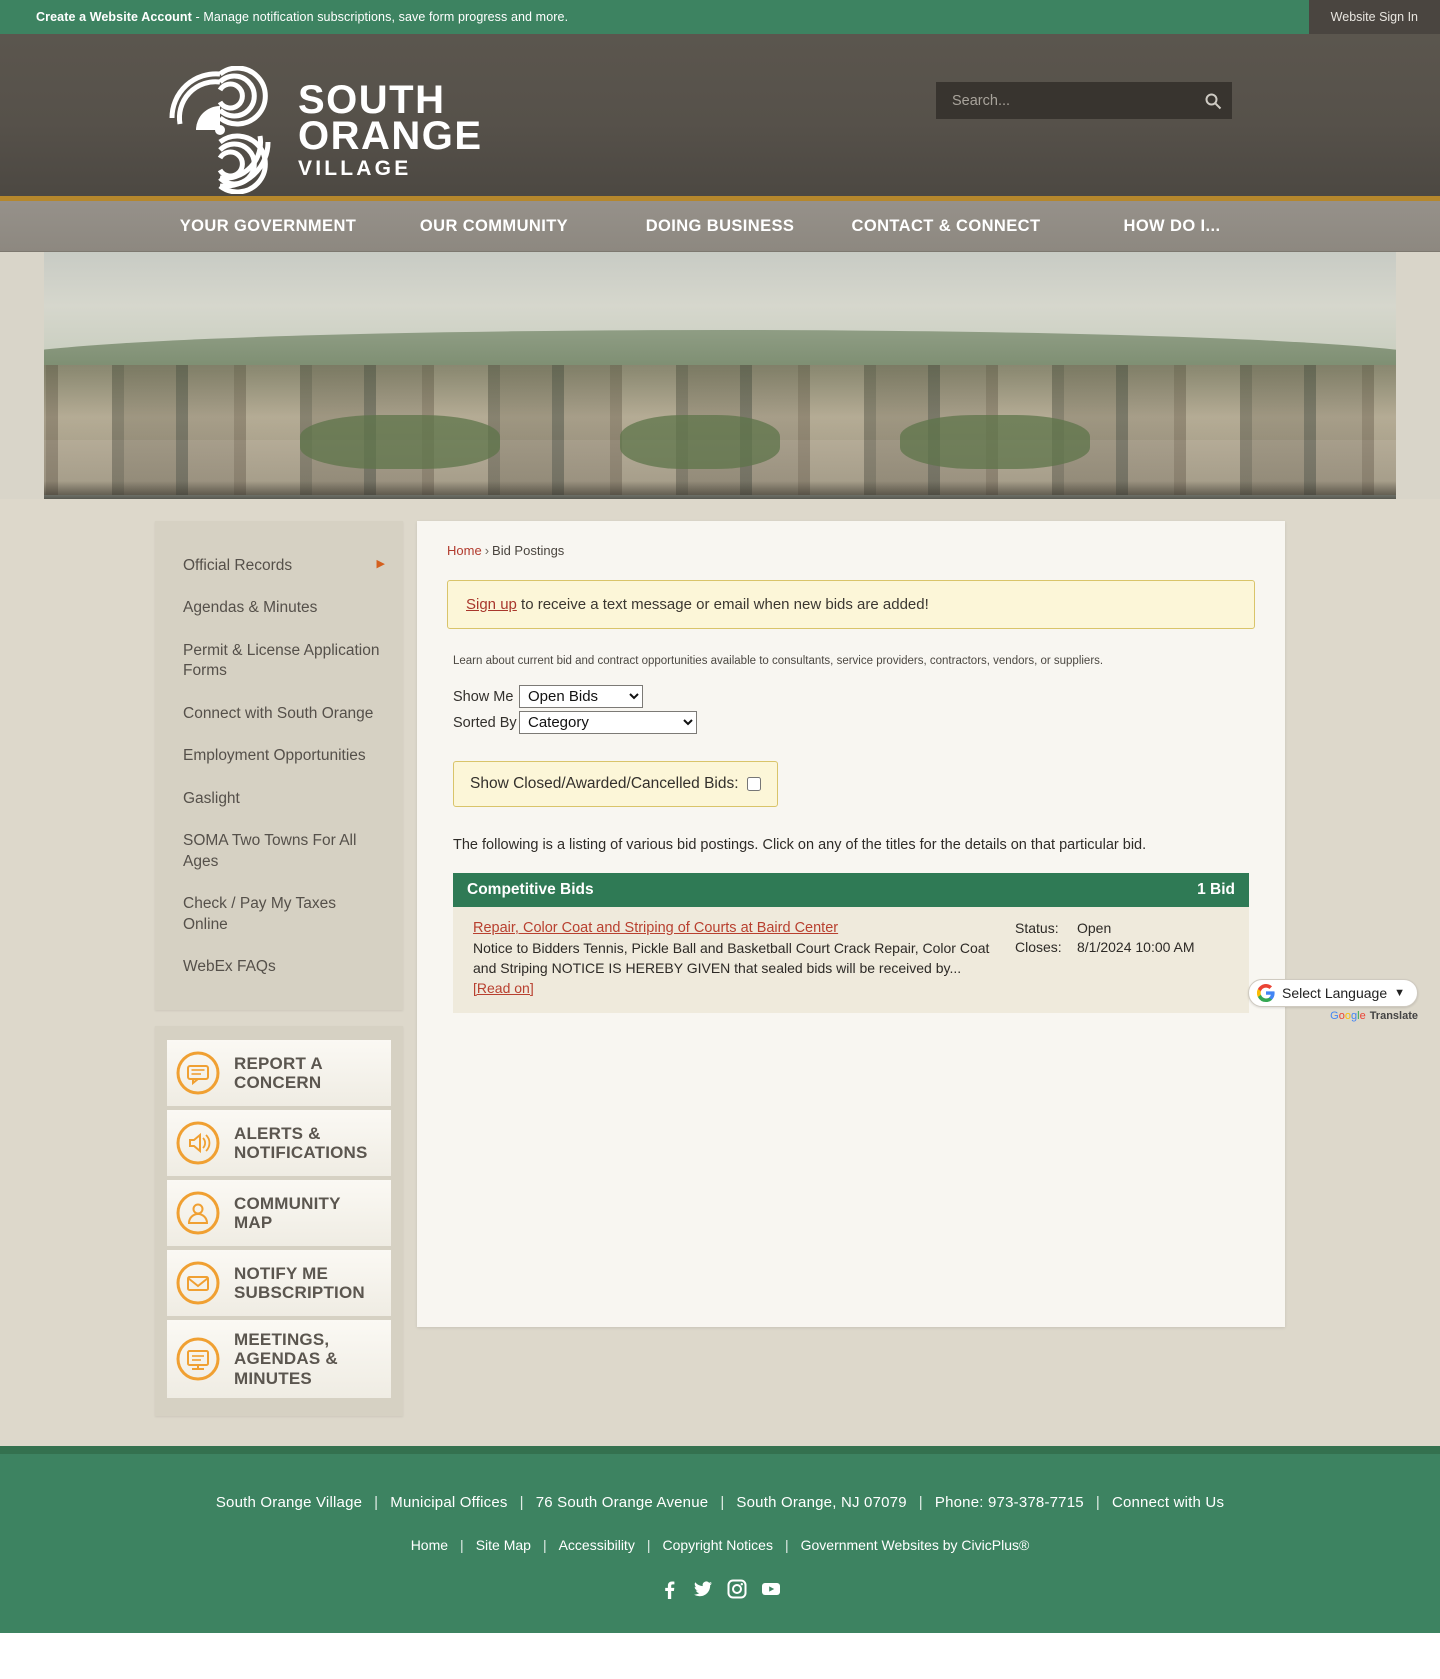 The height and width of the screenshot is (1679, 1440). Describe the element at coordinates (287, 1213) in the screenshot. I see `quick-link-label: COMMUNITY MAP` at that location.